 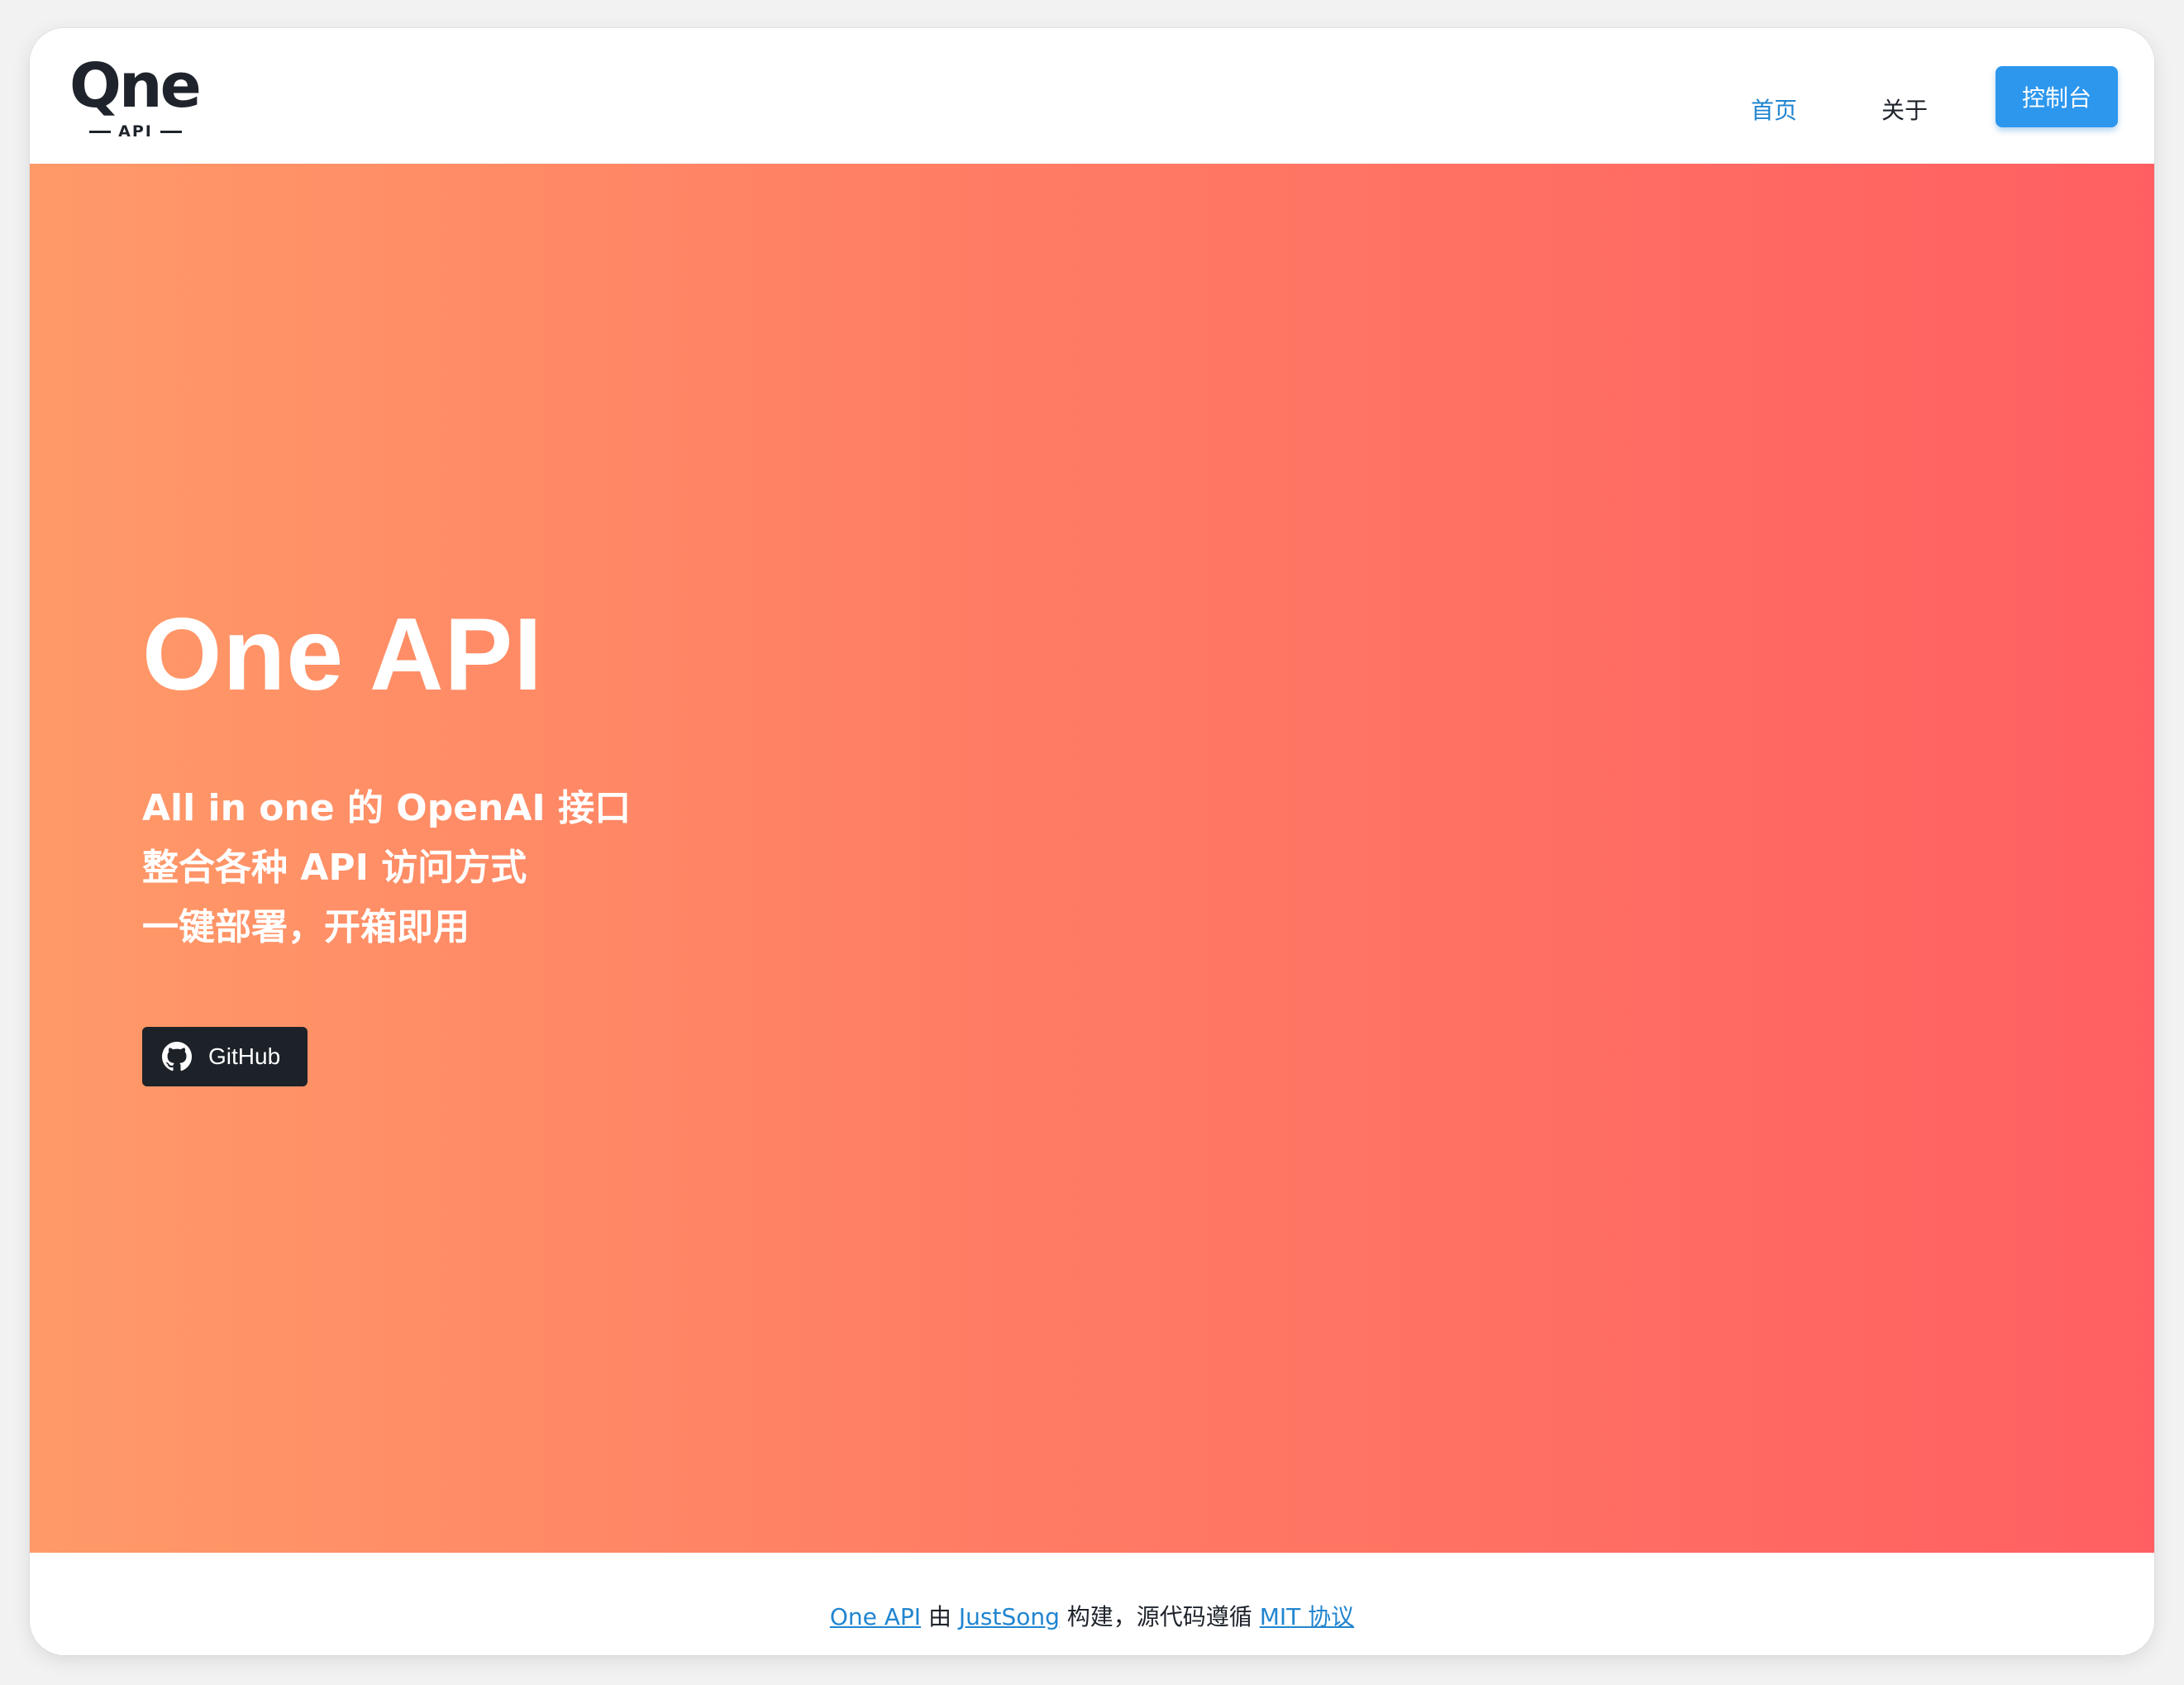 What do you see at coordinates (1159, 1616) in the screenshot?
I see `footer-middle-text: 构建，源代码遵循` at bounding box center [1159, 1616].